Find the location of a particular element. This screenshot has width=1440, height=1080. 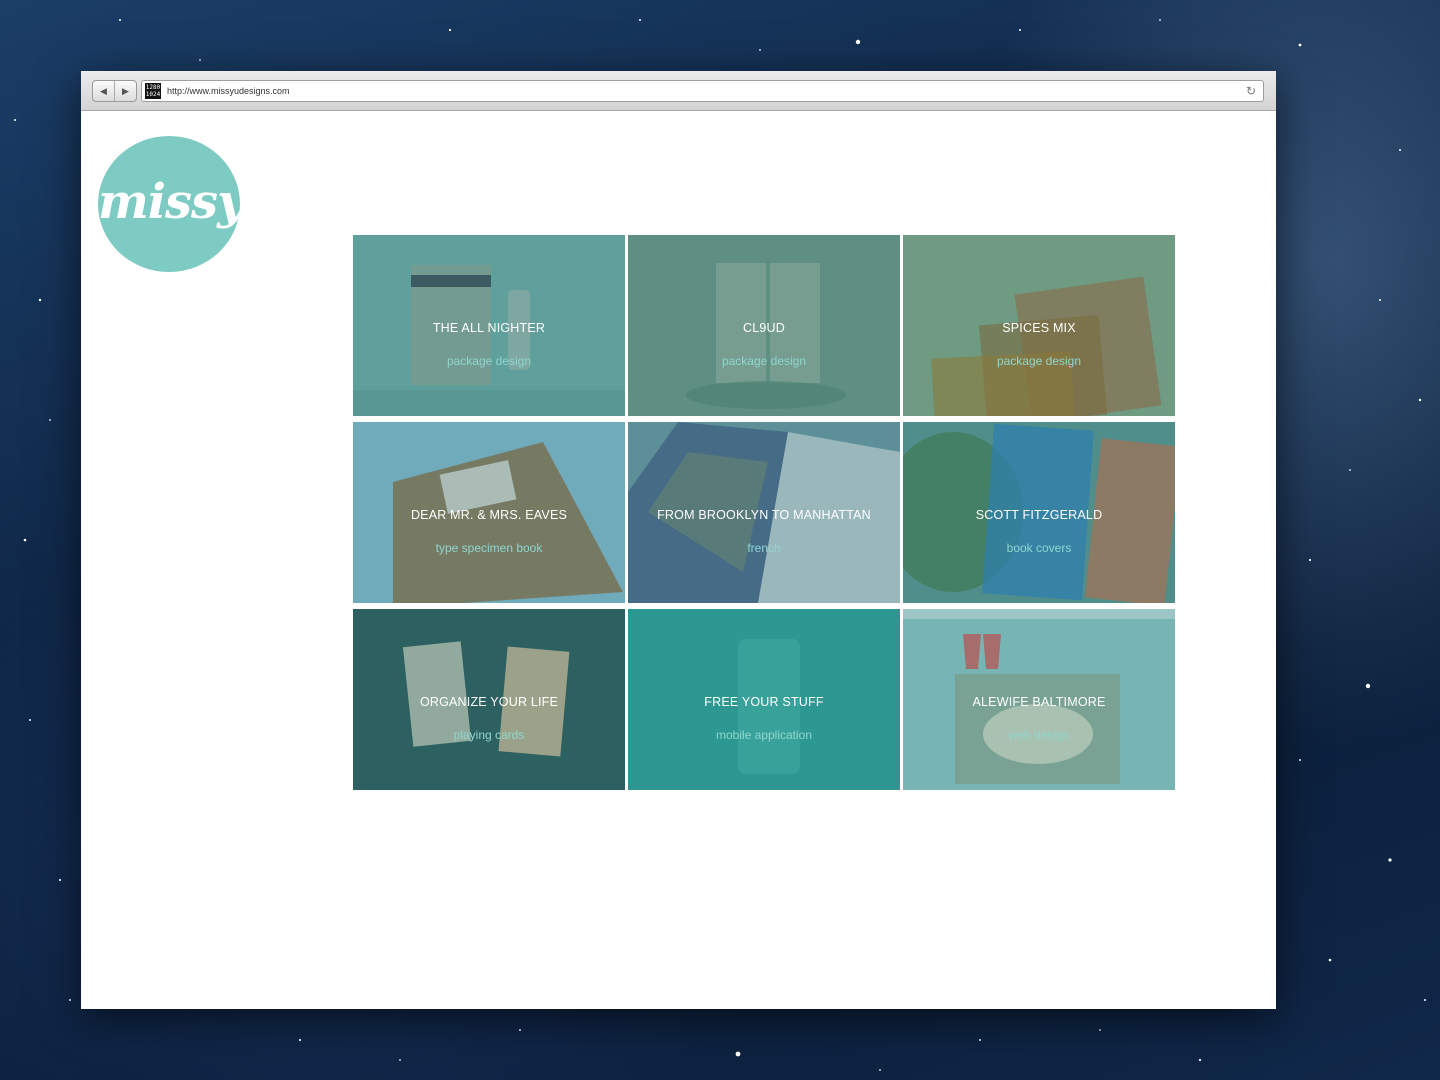

project-category: mobile application is located at coordinates (764, 735).